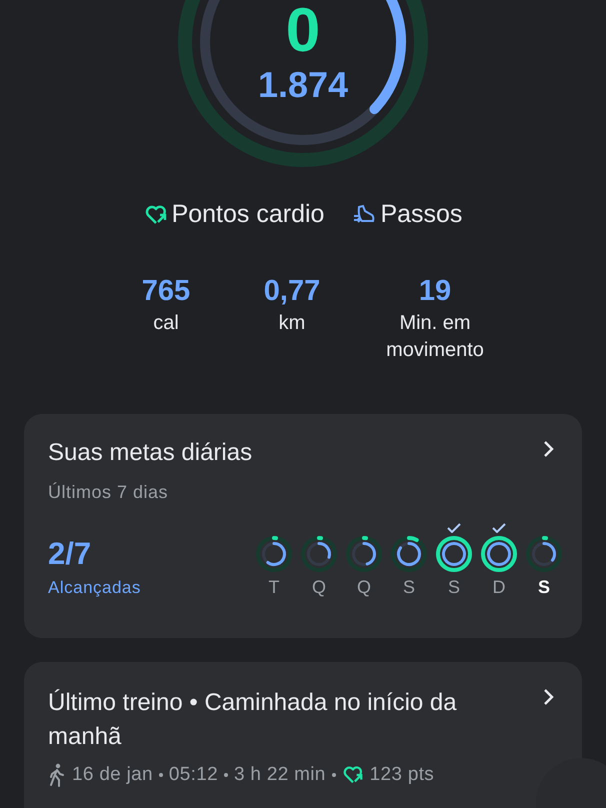 This screenshot has width=606, height=808. I want to click on stat-value: 0,77, so click(292, 291).